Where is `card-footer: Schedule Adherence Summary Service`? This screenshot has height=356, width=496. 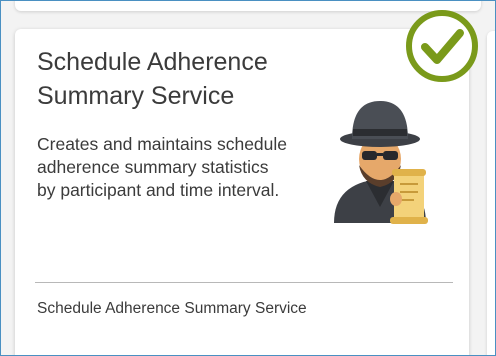 card-footer: Schedule Adherence Summary Service is located at coordinates (172, 308).